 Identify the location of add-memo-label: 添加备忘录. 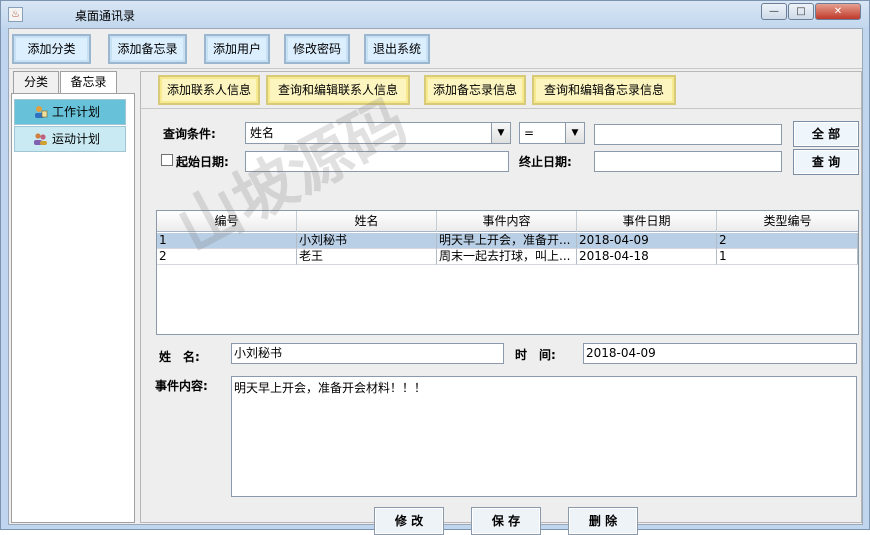
(147, 49).